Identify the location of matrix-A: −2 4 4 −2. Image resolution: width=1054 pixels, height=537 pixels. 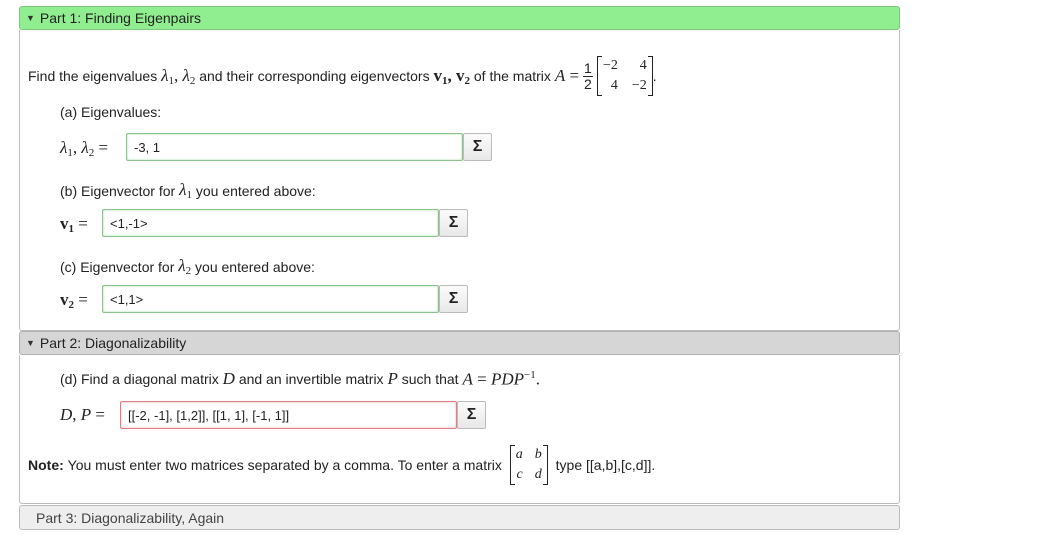
(624, 76).